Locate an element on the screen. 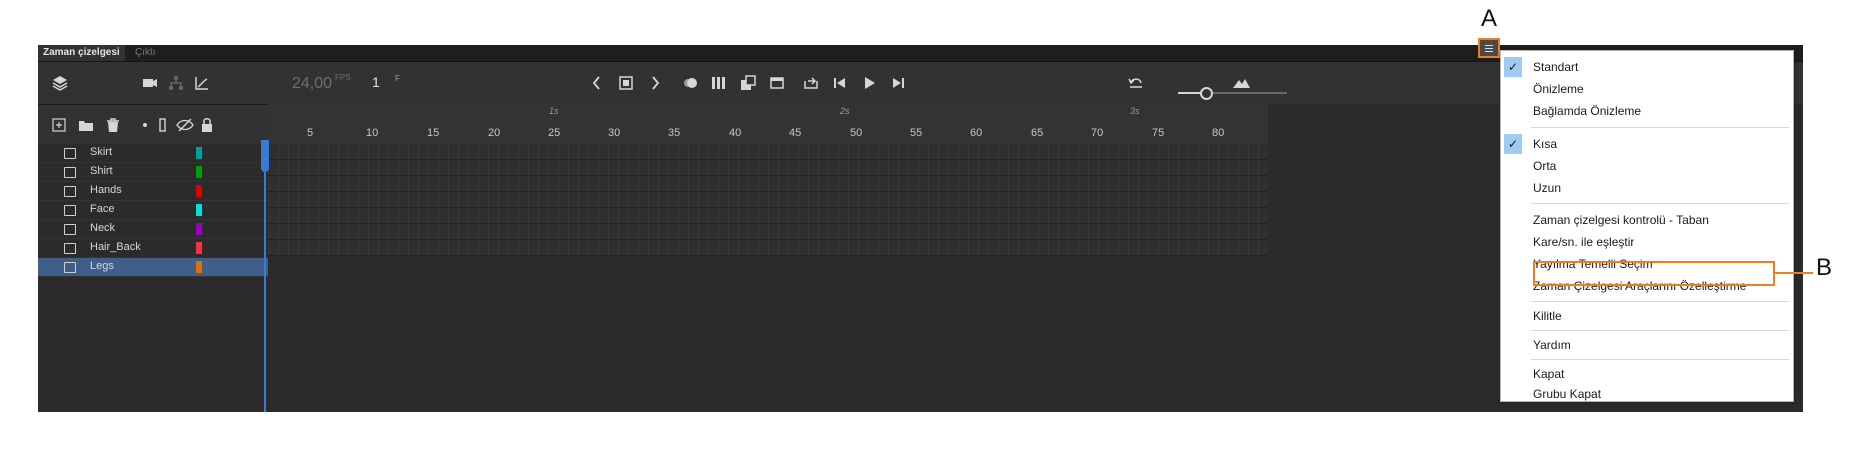 This screenshot has width=1854, height=450. menu-label: Zaman çizelgesi kontrolü - Taban is located at coordinates (1621, 220).